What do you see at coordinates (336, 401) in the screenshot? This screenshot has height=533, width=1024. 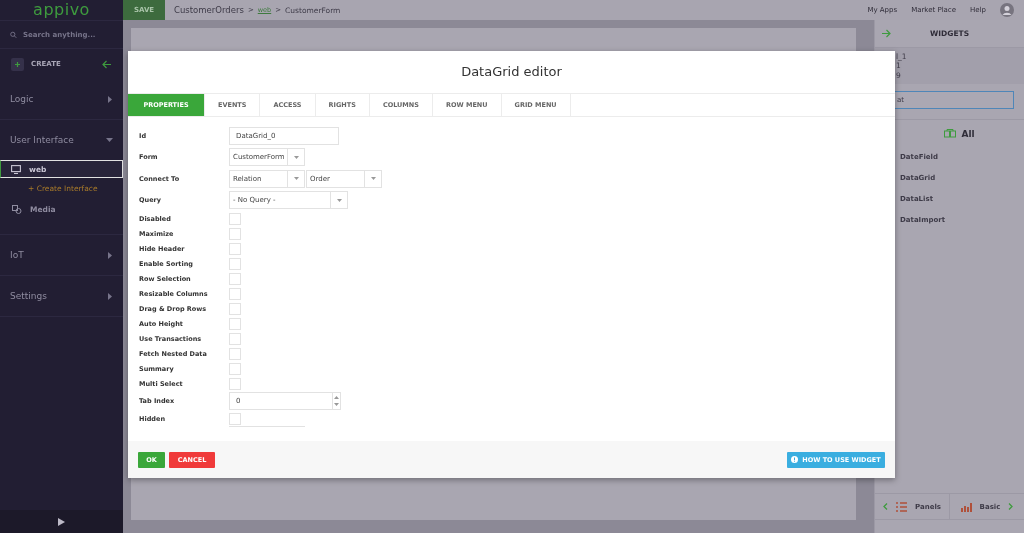 I see `spinner-arrows-icon` at bounding box center [336, 401].